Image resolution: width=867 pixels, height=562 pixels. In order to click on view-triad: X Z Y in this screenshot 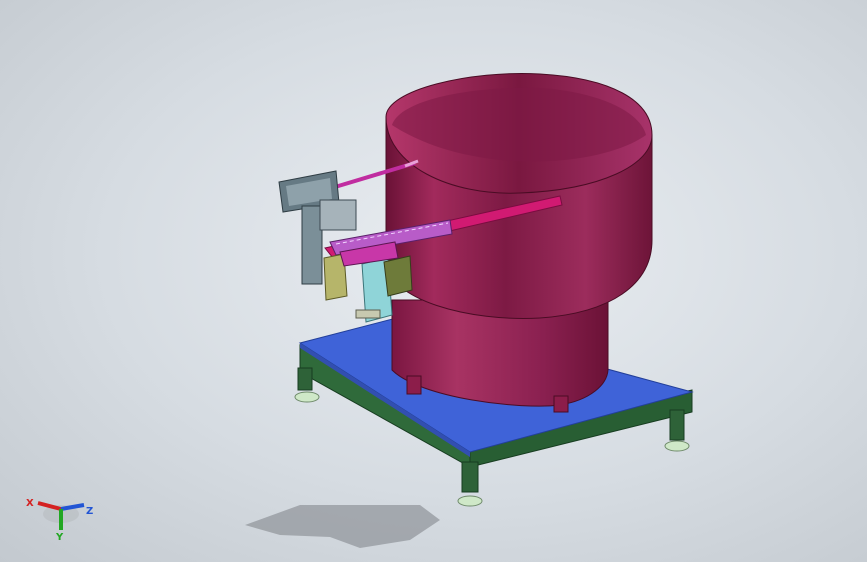, I will do `click(59, 520)`.